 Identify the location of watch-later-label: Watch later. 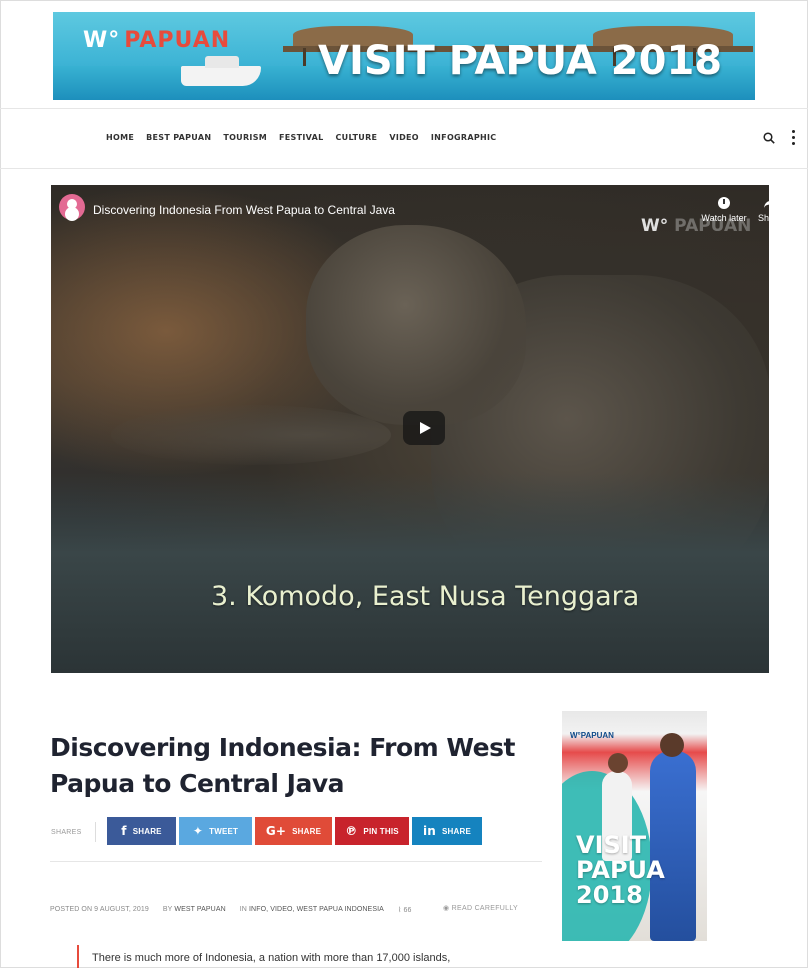
(724, 218).